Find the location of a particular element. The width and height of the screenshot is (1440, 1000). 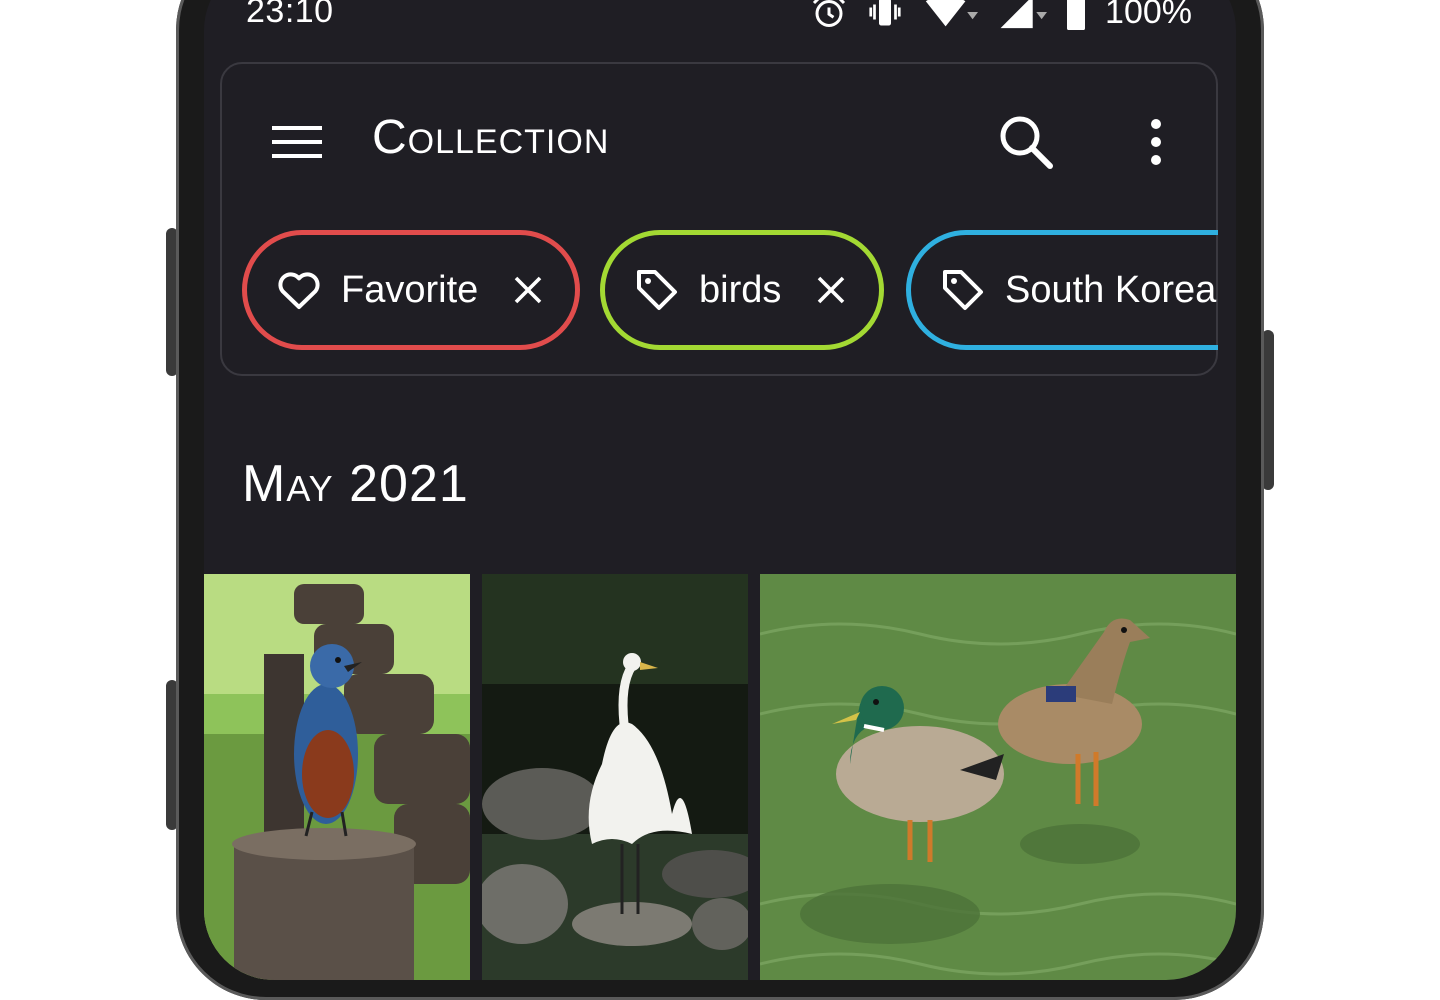

vibrate-icon is located at coordinates (885, 15).